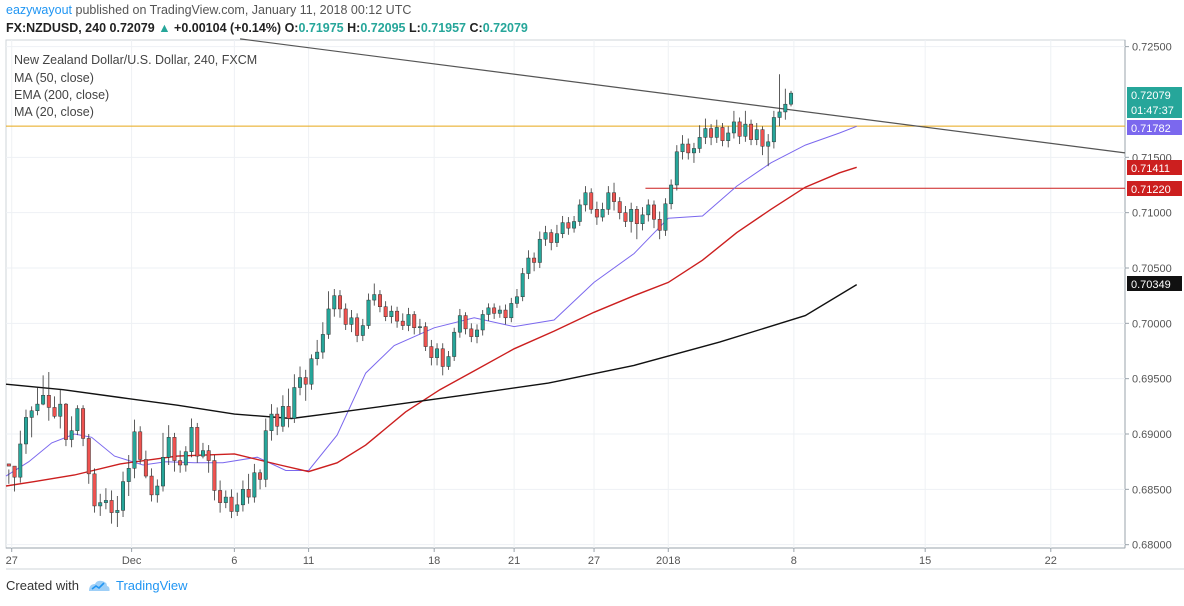 The image size is (1184, 606). I want to click on x-tick-label: 8, so click(794, 561).